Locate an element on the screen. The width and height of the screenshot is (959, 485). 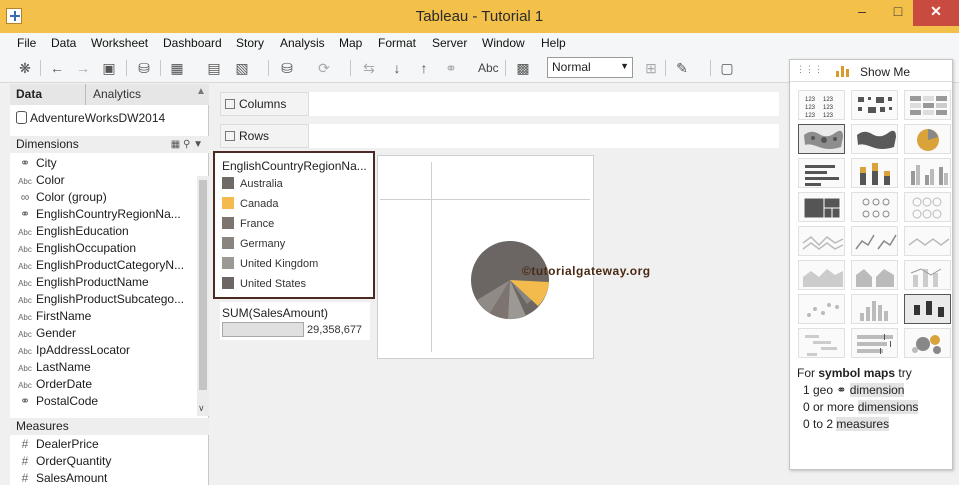
chart-thumb-gantt is located at coordinates (821, 343).